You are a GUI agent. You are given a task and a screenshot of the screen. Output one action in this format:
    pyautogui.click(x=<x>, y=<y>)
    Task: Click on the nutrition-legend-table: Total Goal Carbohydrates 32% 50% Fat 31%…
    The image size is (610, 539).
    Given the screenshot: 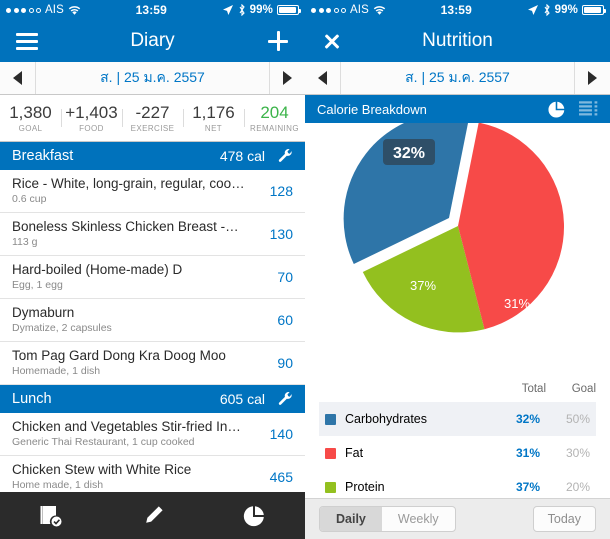 What is the action you would take?
    pyautogui.click(x=457, y=440)
    